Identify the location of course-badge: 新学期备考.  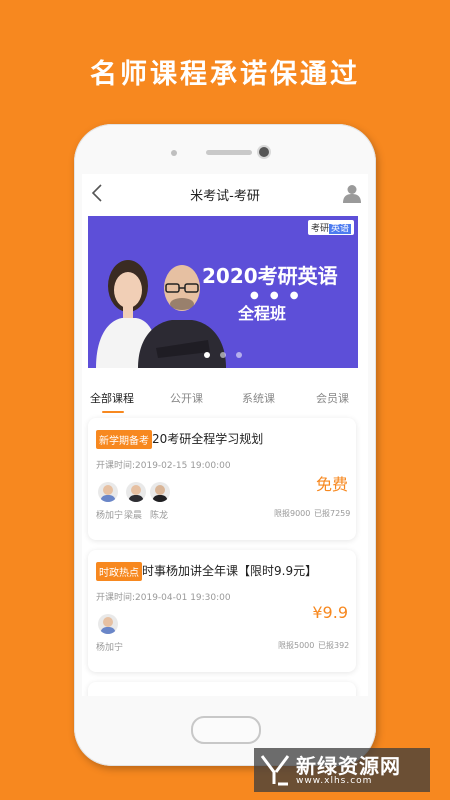
(124, 439).